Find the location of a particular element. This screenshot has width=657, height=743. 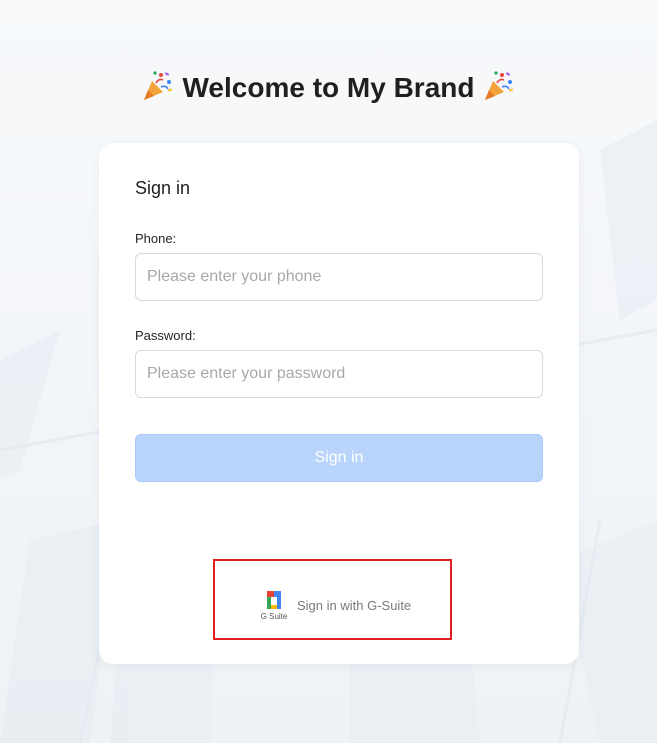

form-title: Sign in is located at coordinates (163, 188).